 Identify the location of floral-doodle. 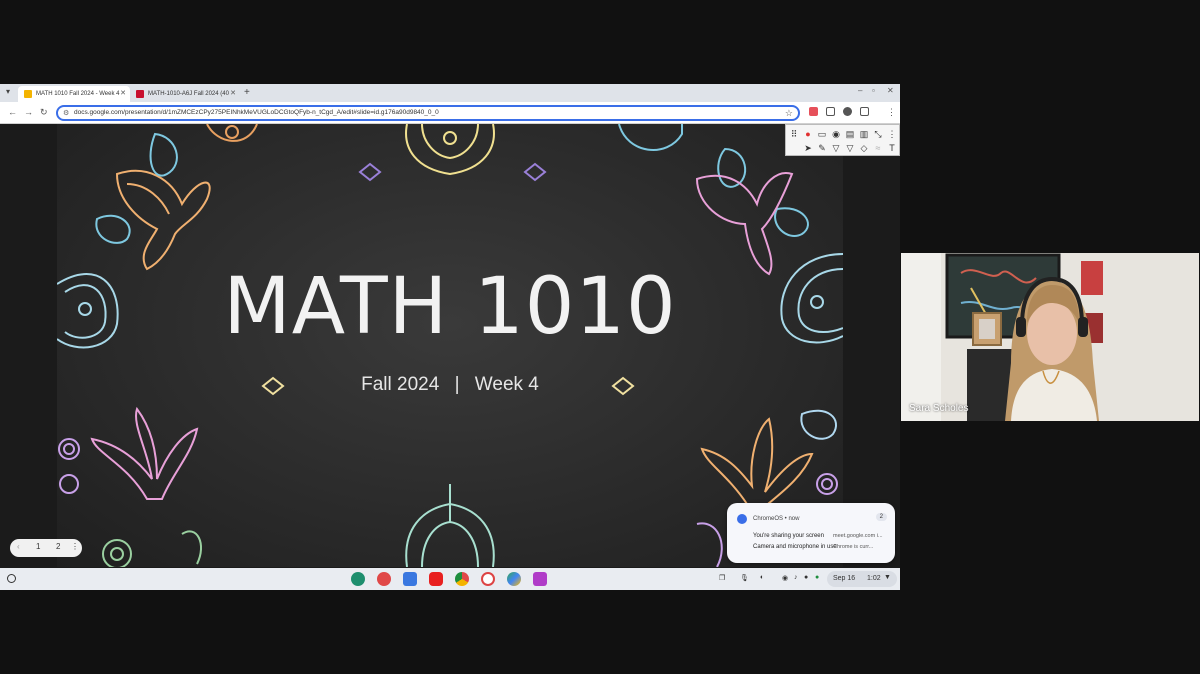
(232, 133).